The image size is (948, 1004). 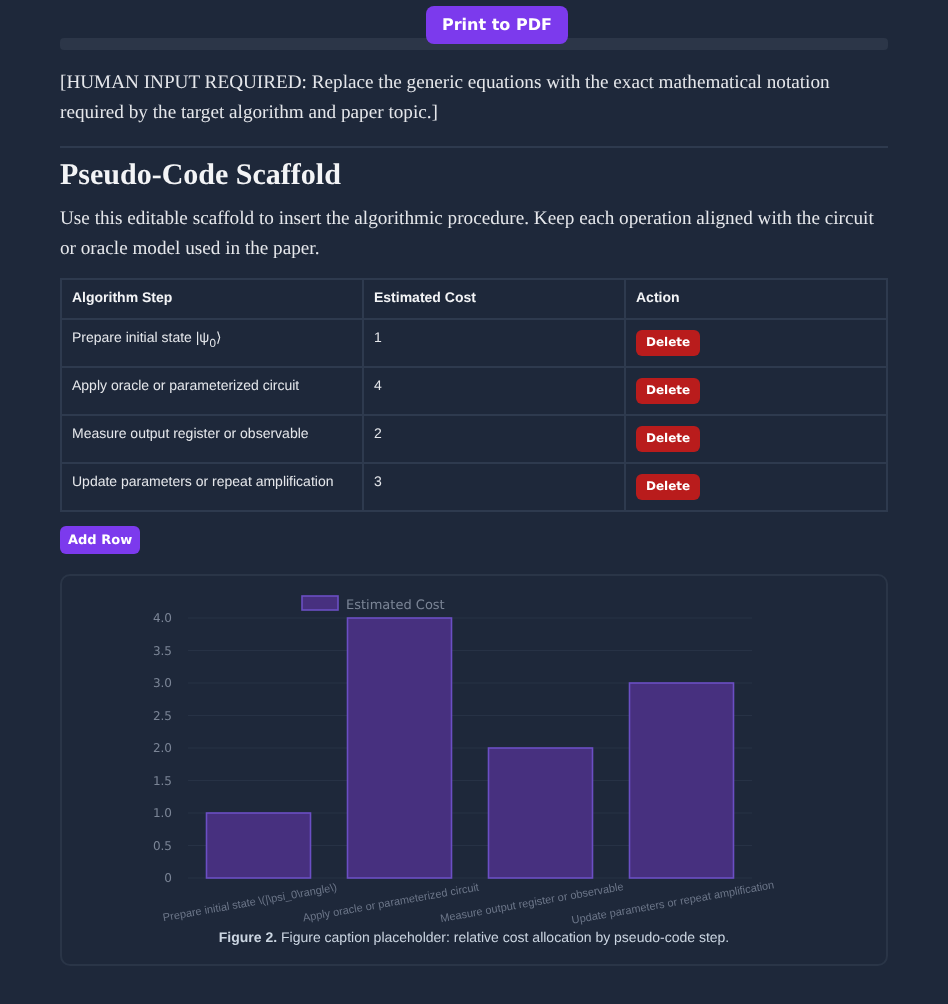 I want to click on intro-text: Use this editable scaffold to insert the algorithmic procedure. Keep each operation aligned with the circuit or oracle model used in the paper., so click(x=468, y=235).